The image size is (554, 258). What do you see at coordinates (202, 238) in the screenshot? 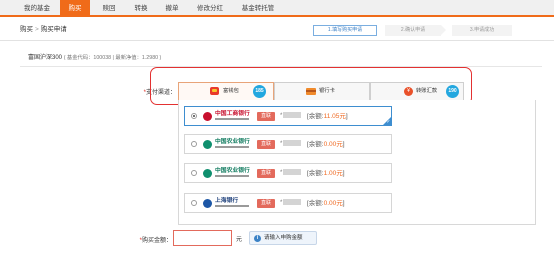
I see `purchase-amount-input` at bounding box center [202, 238].